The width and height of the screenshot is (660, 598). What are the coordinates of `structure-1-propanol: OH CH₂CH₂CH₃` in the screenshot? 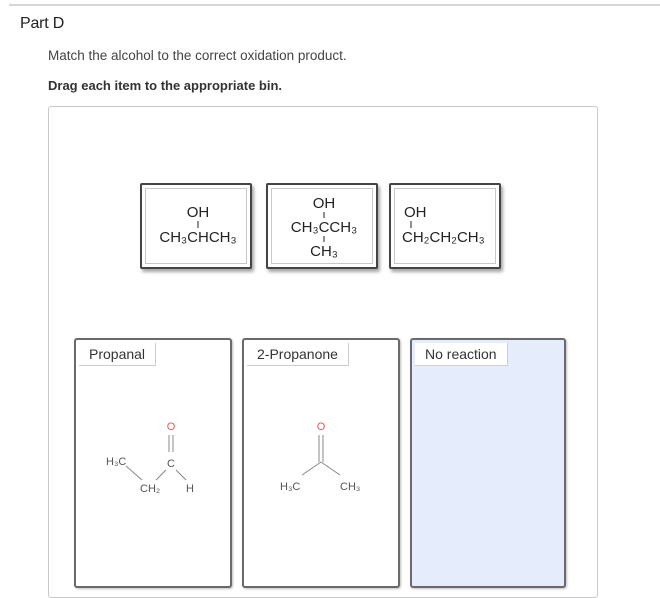 It's located at (443, 225).